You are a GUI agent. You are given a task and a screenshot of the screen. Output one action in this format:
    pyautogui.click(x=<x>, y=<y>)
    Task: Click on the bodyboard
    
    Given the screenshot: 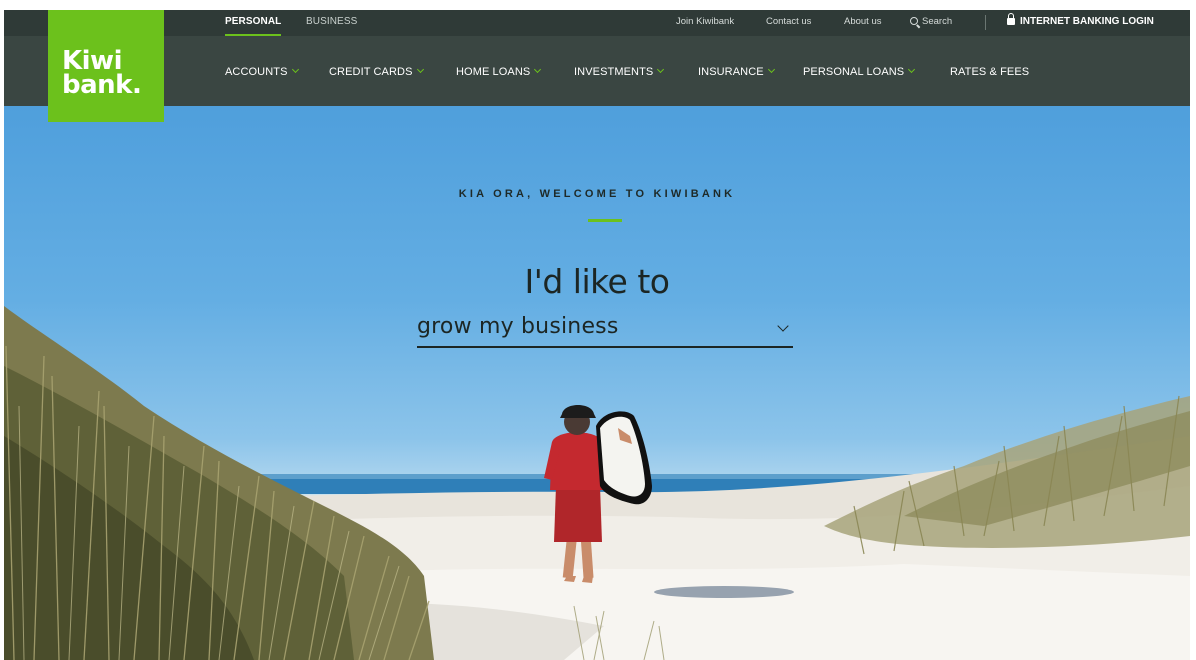 What is the action you would take?
    pyautogui.click(x=624, y=458)
    